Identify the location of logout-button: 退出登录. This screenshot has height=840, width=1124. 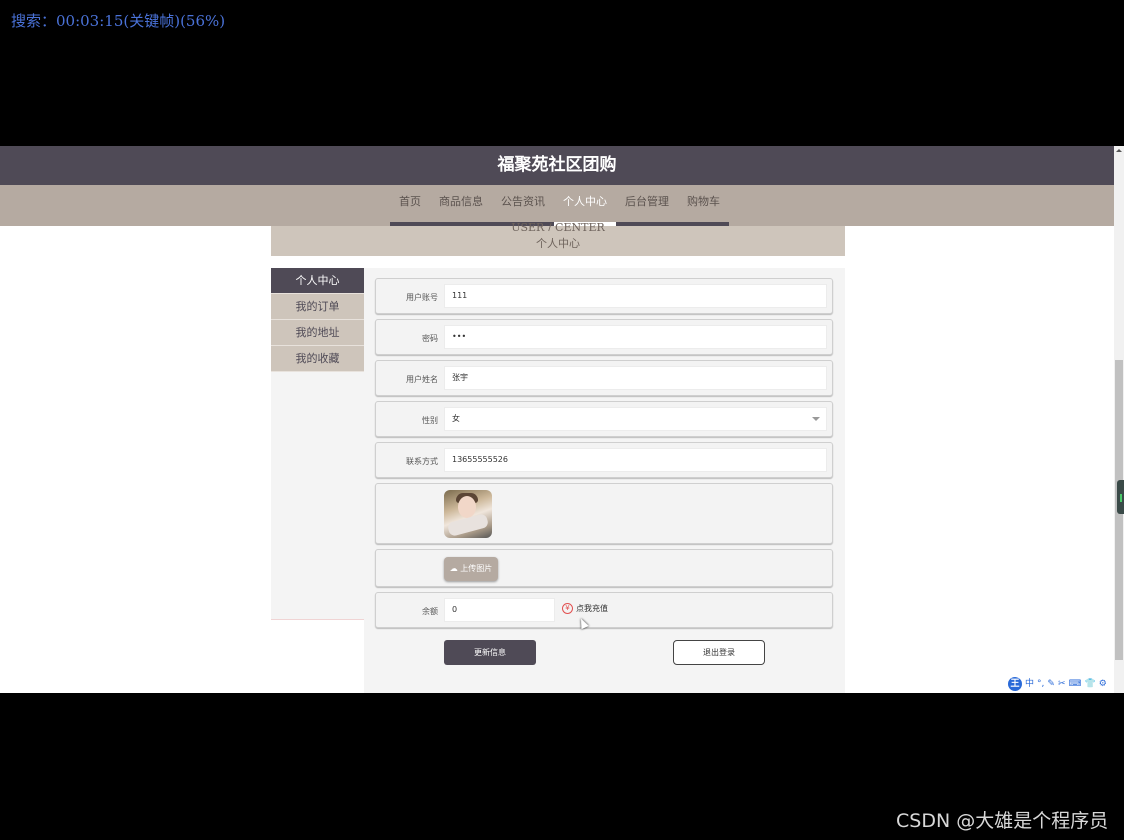
(719, 652).